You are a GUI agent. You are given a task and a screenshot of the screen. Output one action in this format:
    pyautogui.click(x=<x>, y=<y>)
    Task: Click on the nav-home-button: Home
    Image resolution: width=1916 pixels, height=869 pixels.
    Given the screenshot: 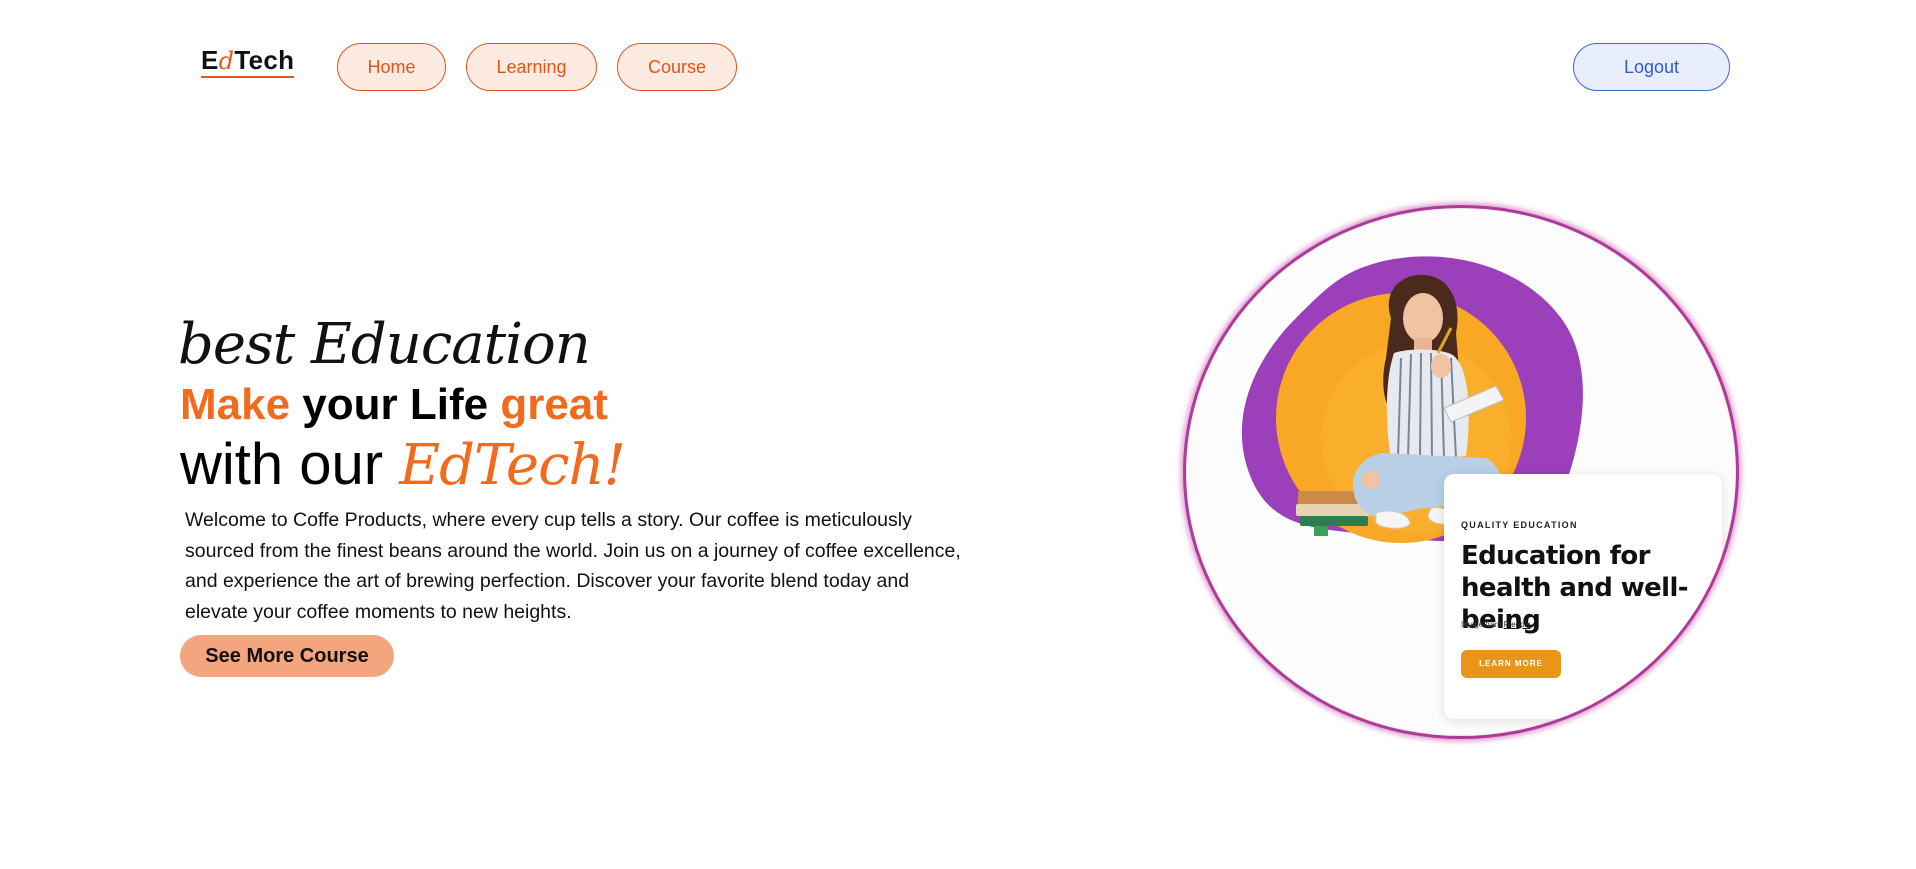 What is the action you would take?
    pyautogui.click(x=391, y=67)
    